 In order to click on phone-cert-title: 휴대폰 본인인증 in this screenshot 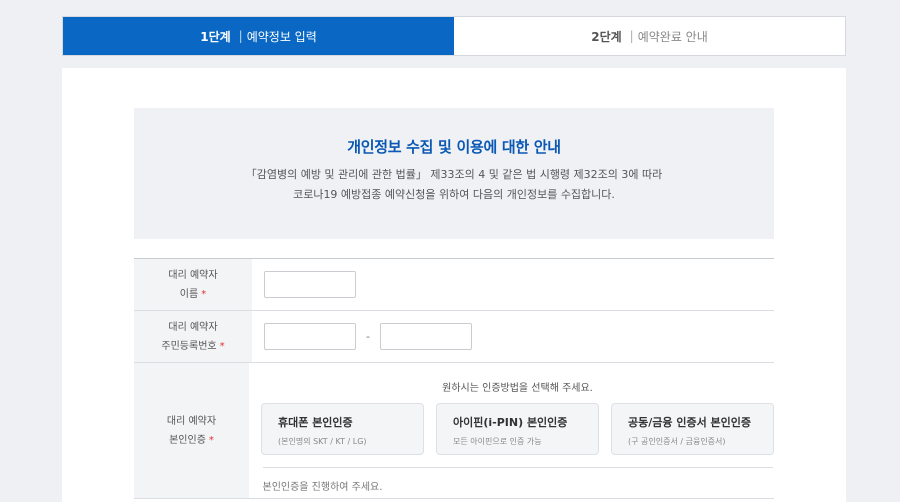, I will do `click(315, 422)`.